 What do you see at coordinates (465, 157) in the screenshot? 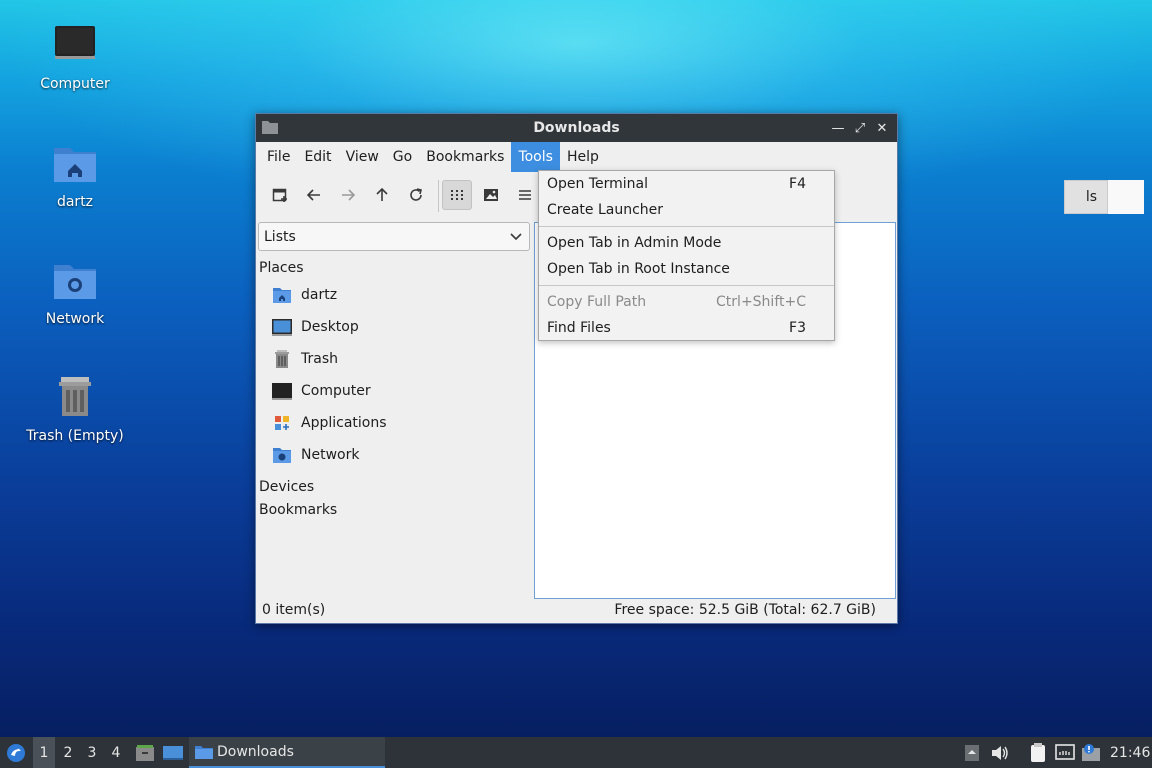
I see `menu-bookmarks: Bookmarks` at bounding box center [465, 157].